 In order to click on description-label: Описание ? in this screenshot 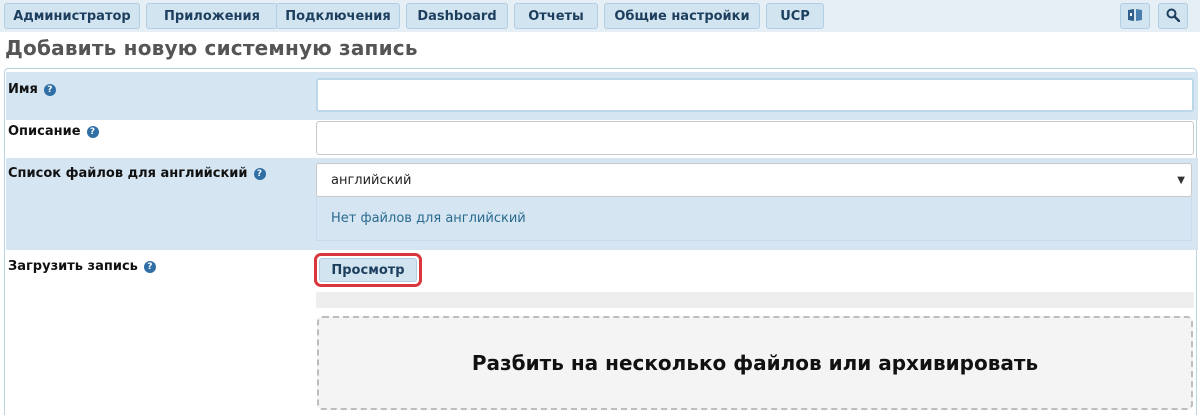, I will do `click(53, 131)`.